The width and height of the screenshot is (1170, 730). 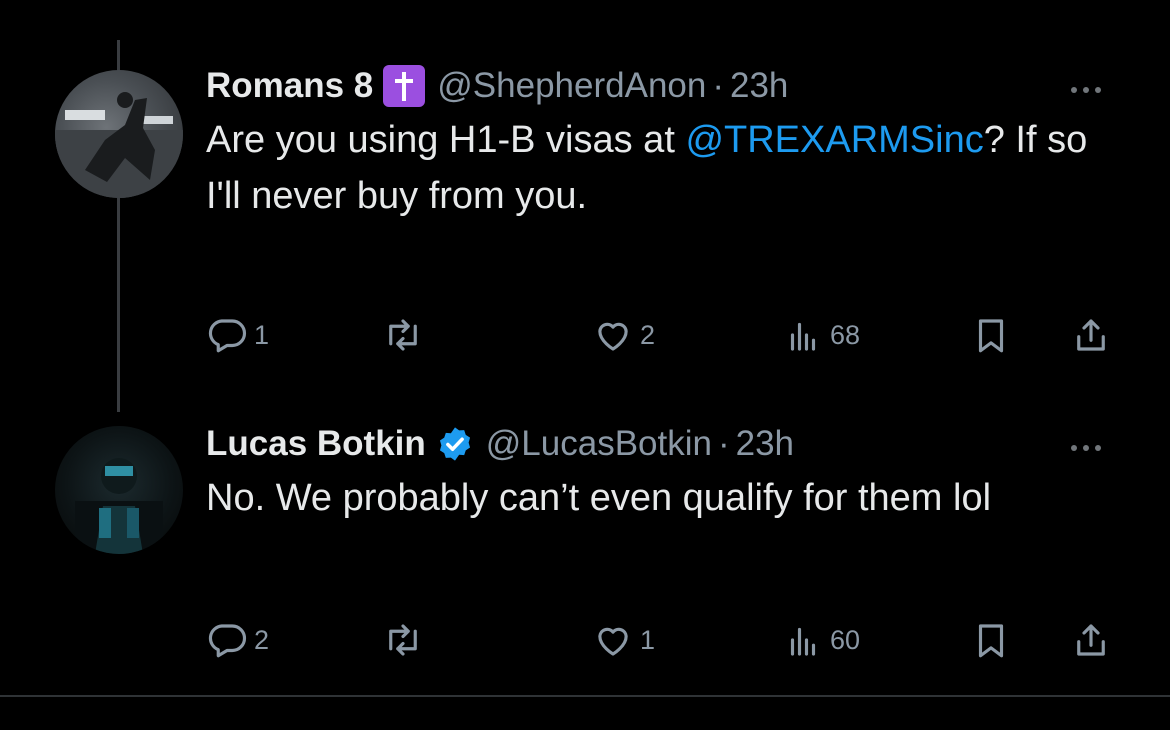 I want to click on display-name: Lucas Botkin, so click(x=316, y=444).